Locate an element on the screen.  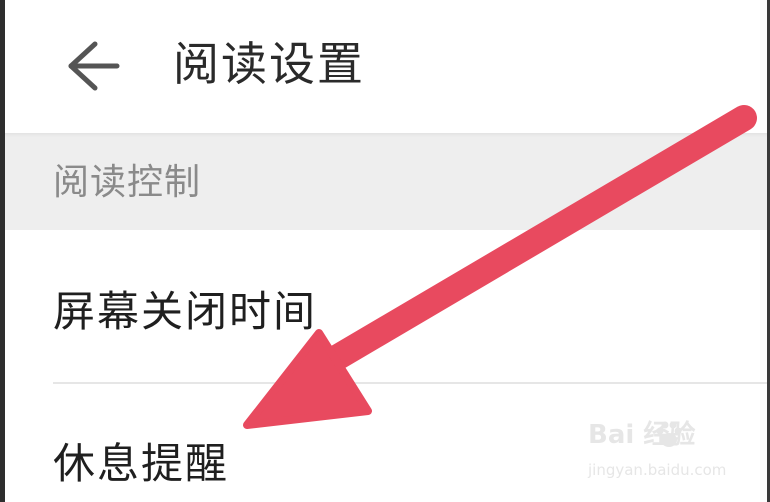
section-label: 阅读控制 is located at coordinates (127, 182).